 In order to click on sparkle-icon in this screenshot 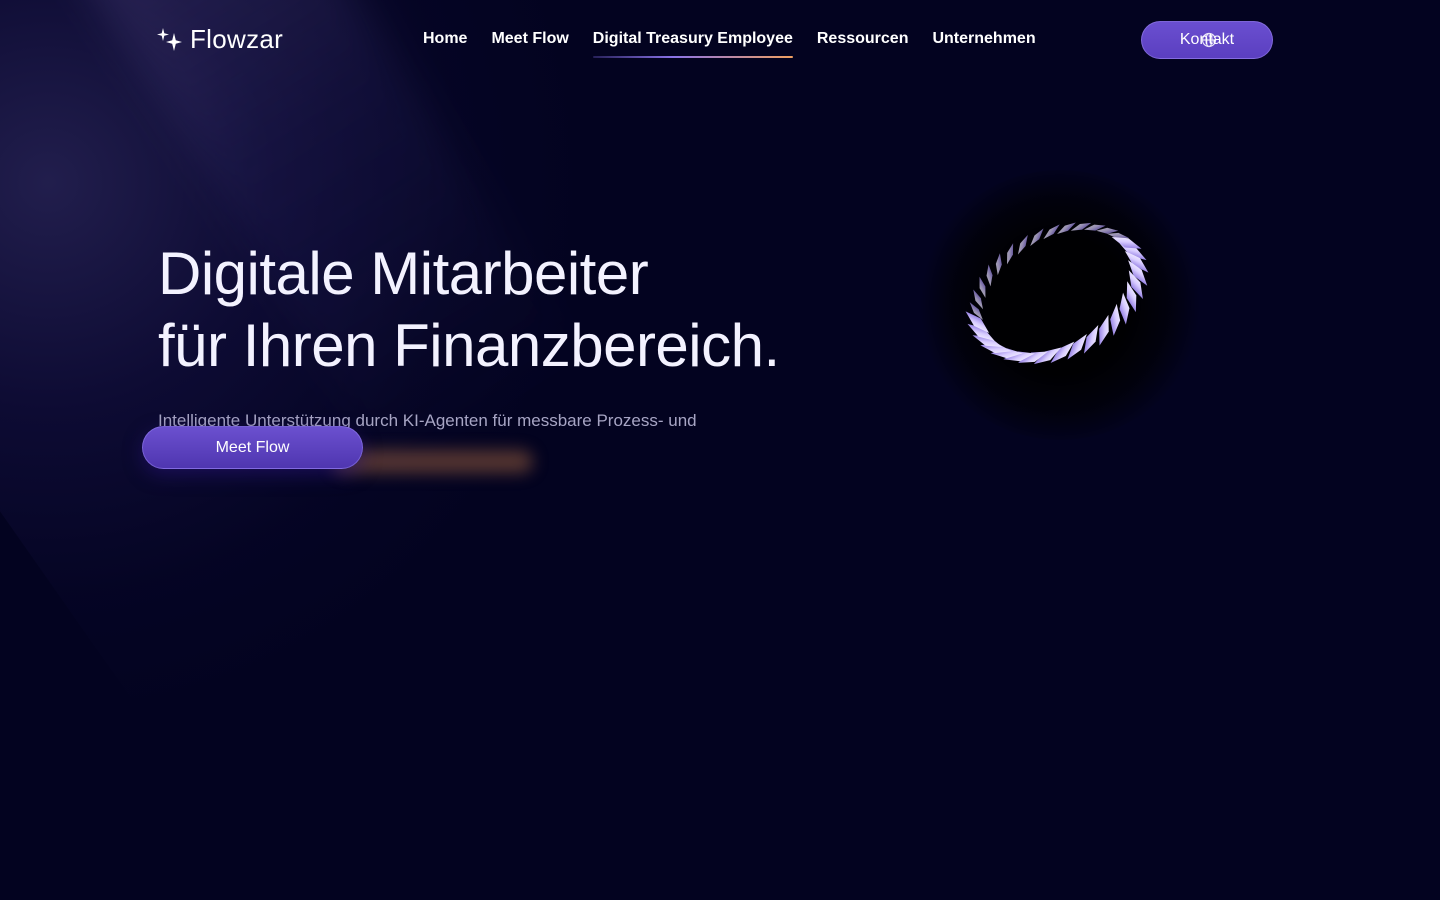, I will do `click(169, 39)`.